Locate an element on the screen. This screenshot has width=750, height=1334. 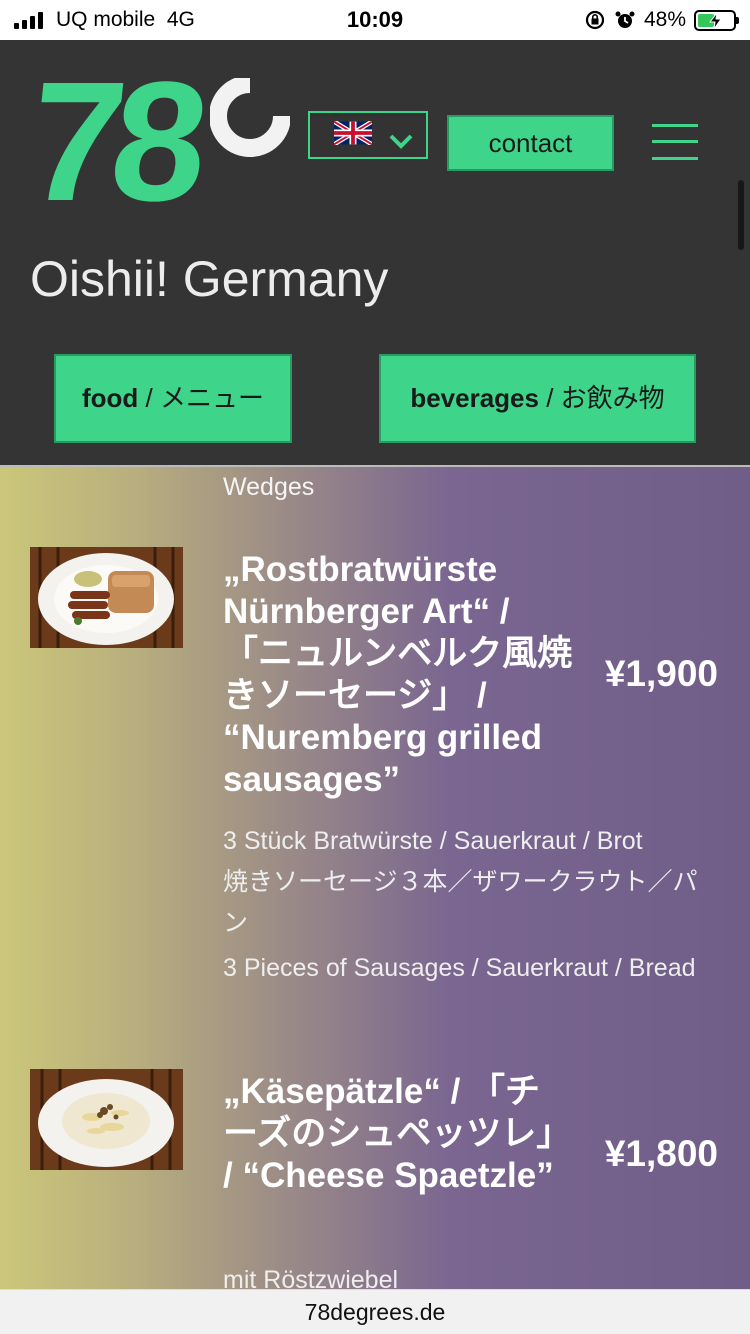
tab-food: food / メニュー is located at coordinates (173, 398).